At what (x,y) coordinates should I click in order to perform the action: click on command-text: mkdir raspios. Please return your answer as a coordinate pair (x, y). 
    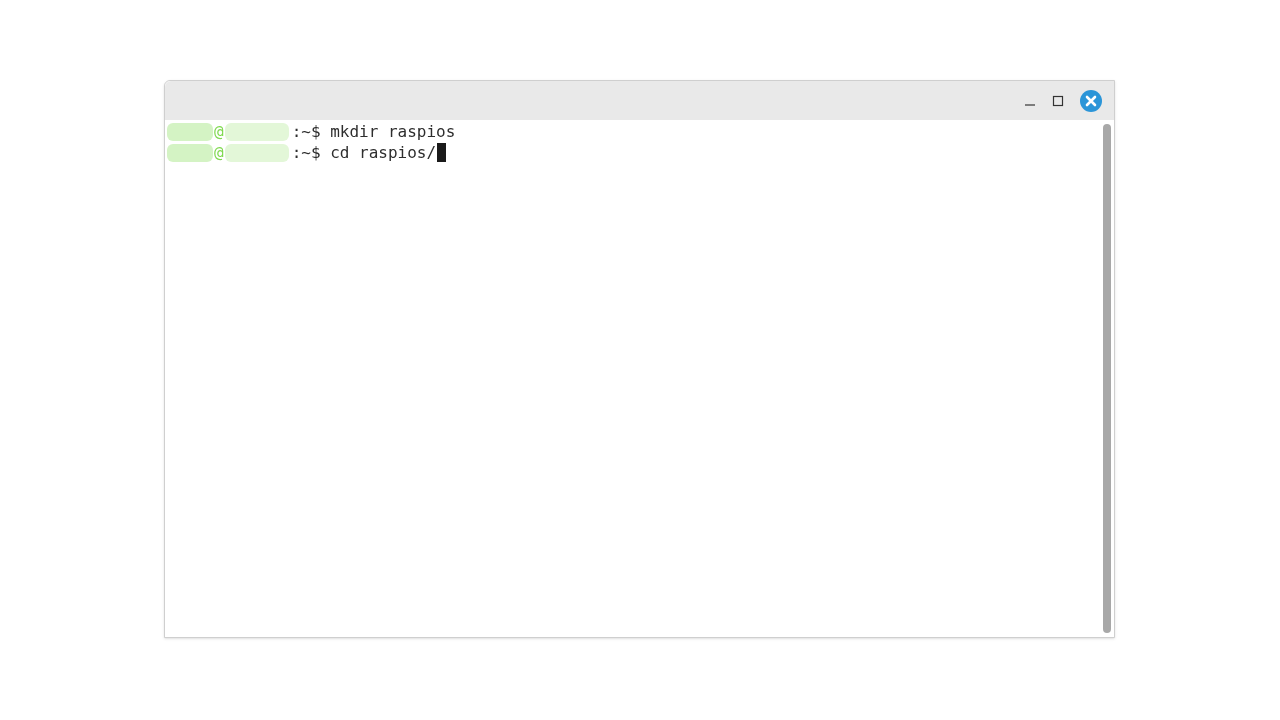
    Looking at the image, I should click on (393, 131).